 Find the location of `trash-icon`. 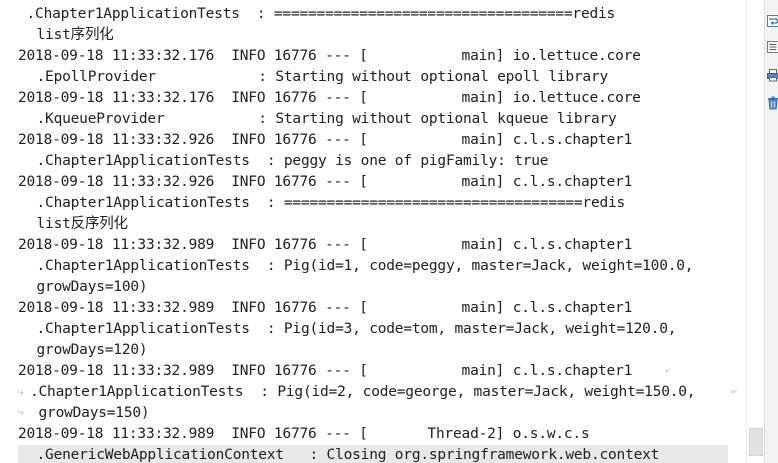

trash-icon is located at coordinates (772, 103).